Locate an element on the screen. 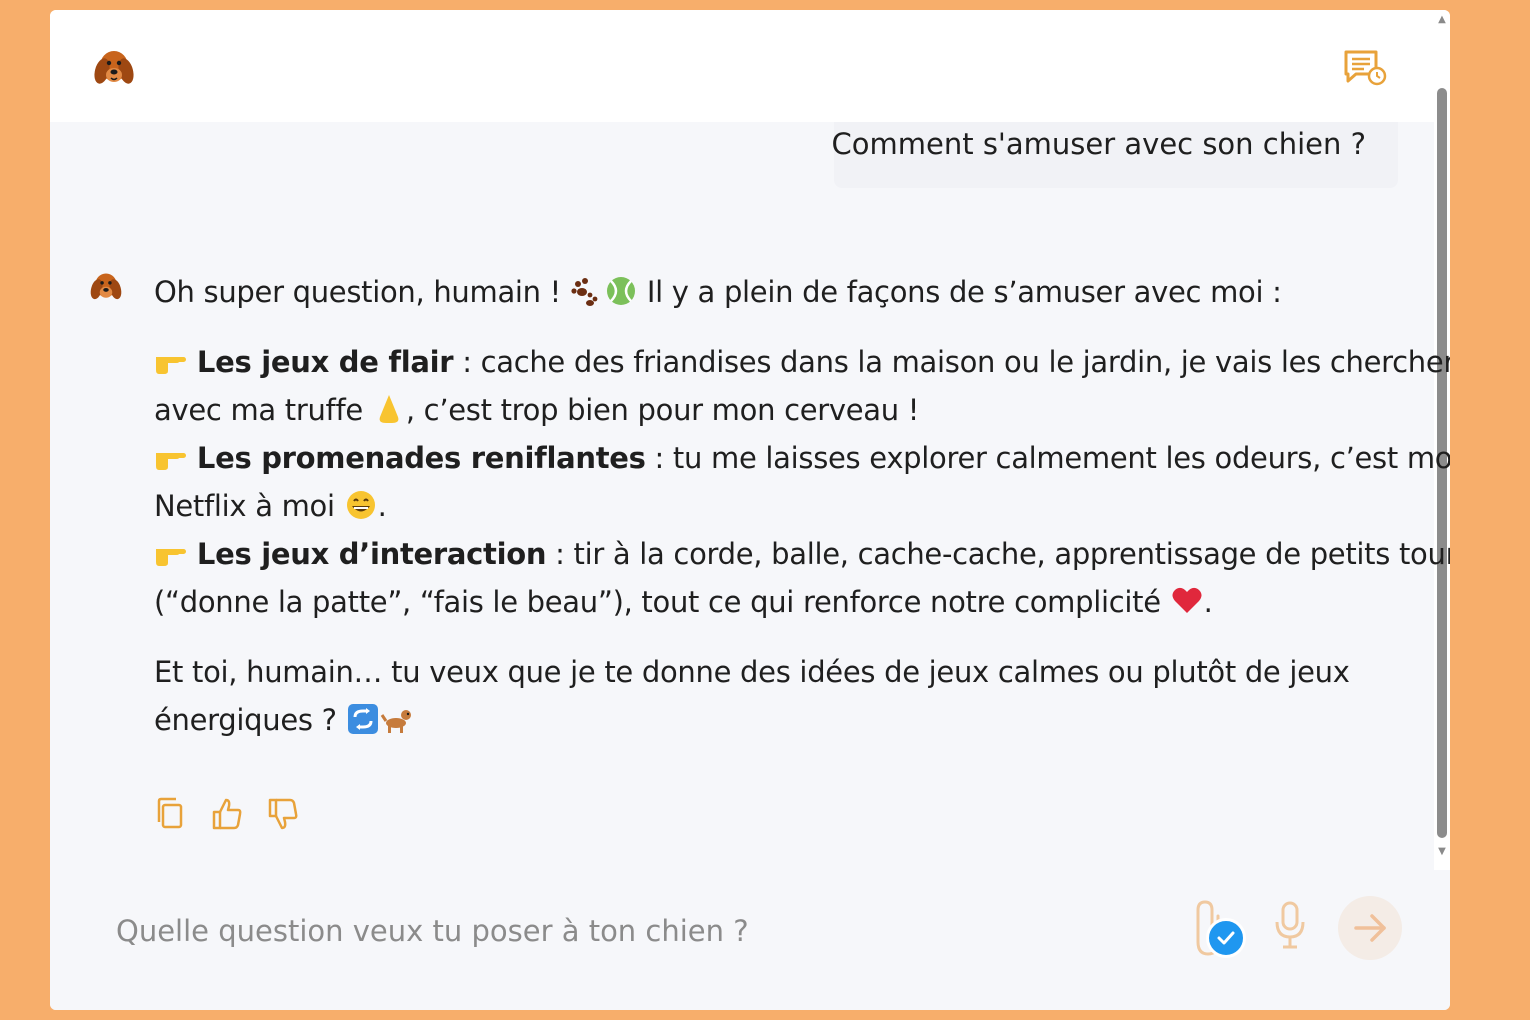 Image resolution: width=1530 pixels, height=1020 pixels. paw-prints-icon is located at coordinates (584, 292).